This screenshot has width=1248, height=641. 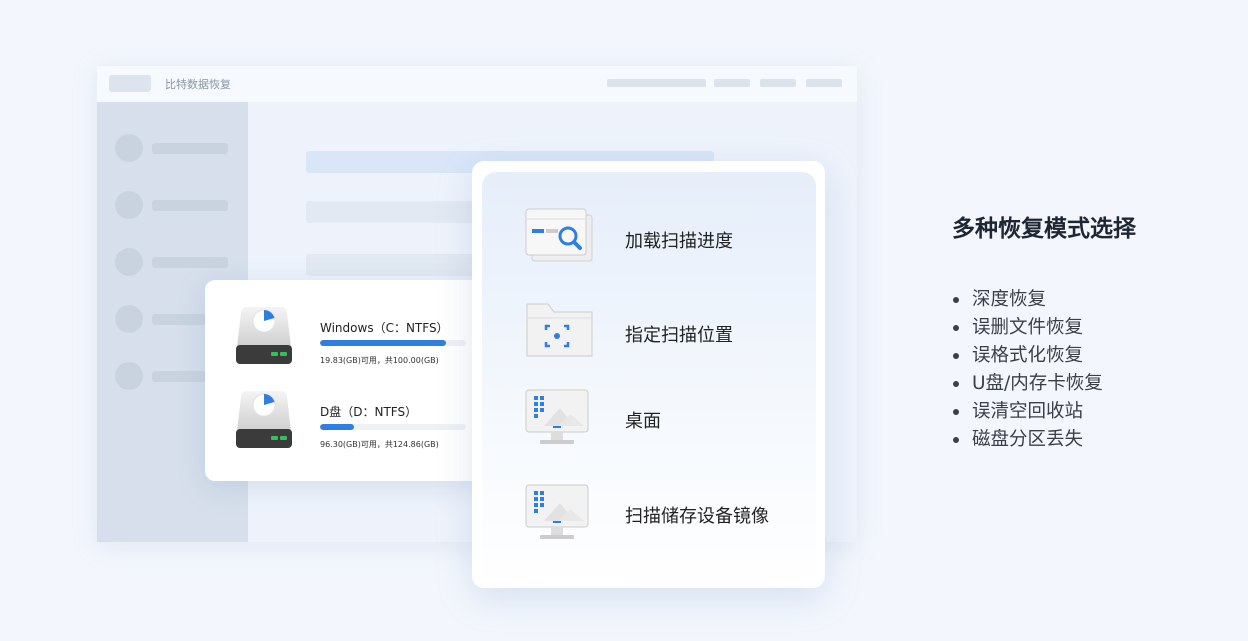 What do you see at coordinates (559, 235) in the screenshot?
I see `window-search-icon` at bounding box center [559, 235].